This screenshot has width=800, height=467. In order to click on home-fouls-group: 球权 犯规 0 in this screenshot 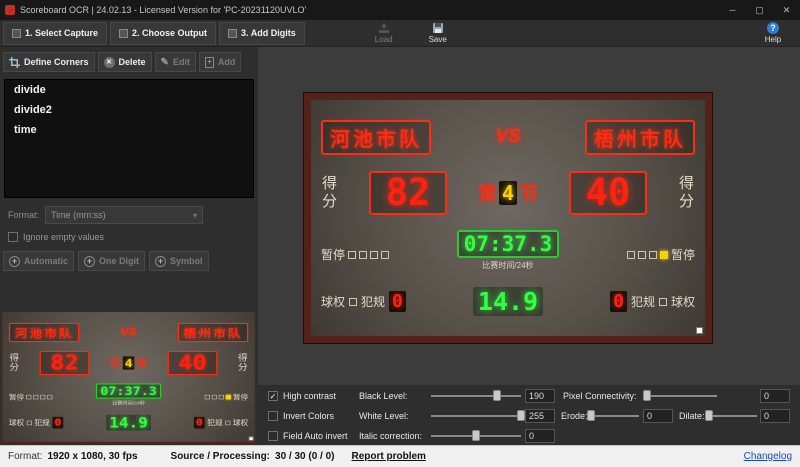, I will do `click(36, 422)`.